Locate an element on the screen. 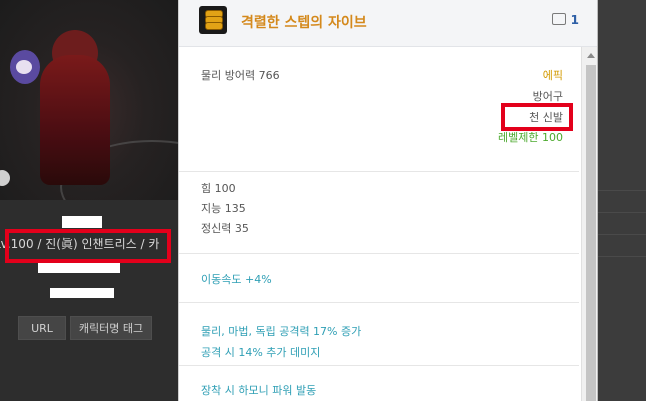 This screenshot has width=646, height=401. url-button: URL is located at coordinates (42, 328).